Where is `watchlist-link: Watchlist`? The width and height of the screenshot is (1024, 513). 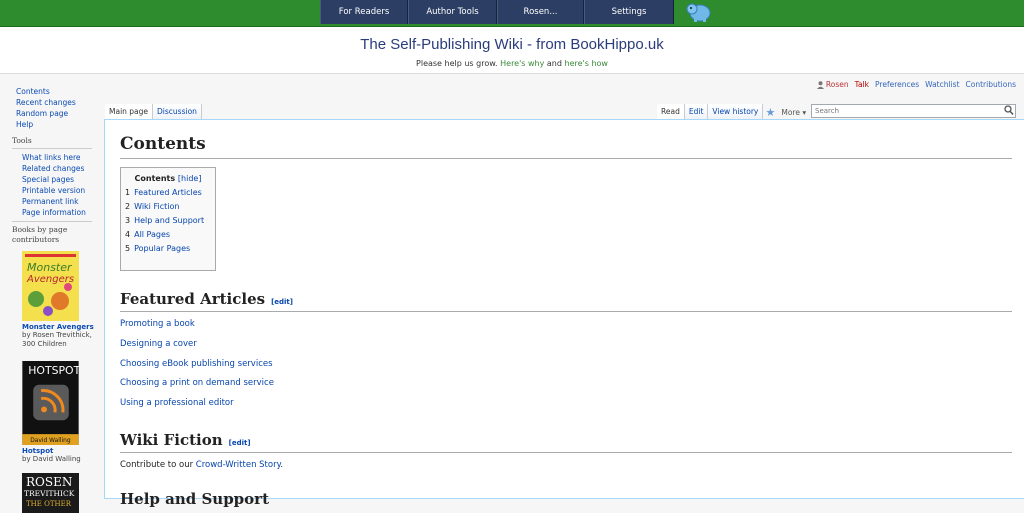 watchlist-link: Watchlist is located at coordinates (942, 84).